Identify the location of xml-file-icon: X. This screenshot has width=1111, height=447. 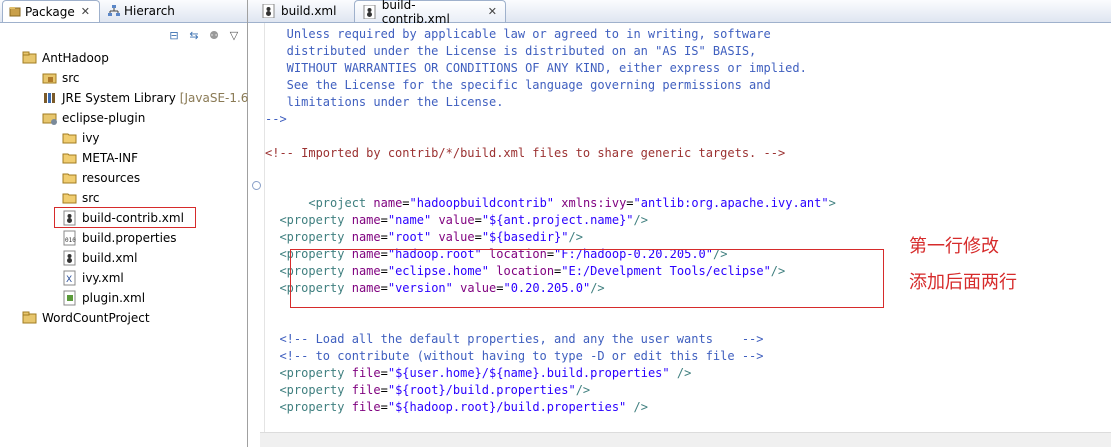
(70, 278).